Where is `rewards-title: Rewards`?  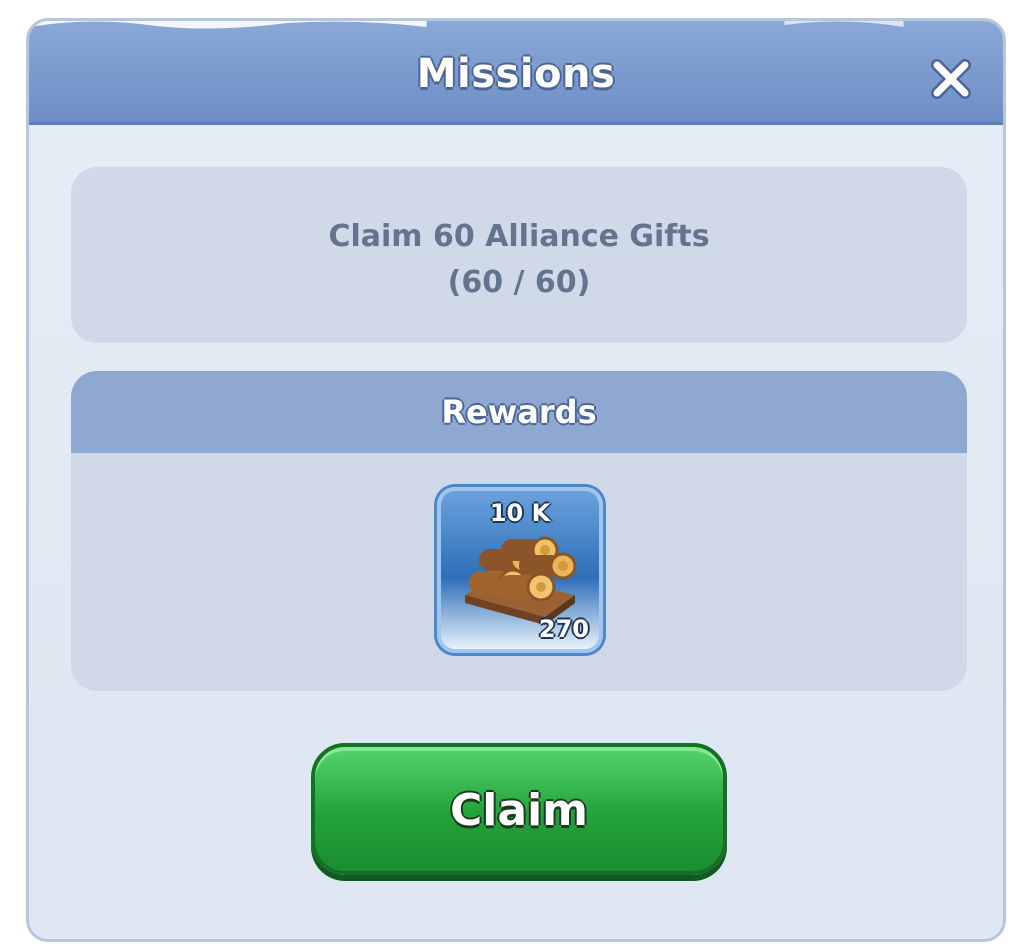
rewards-title: Rewards is located at coordinates (519, 412).